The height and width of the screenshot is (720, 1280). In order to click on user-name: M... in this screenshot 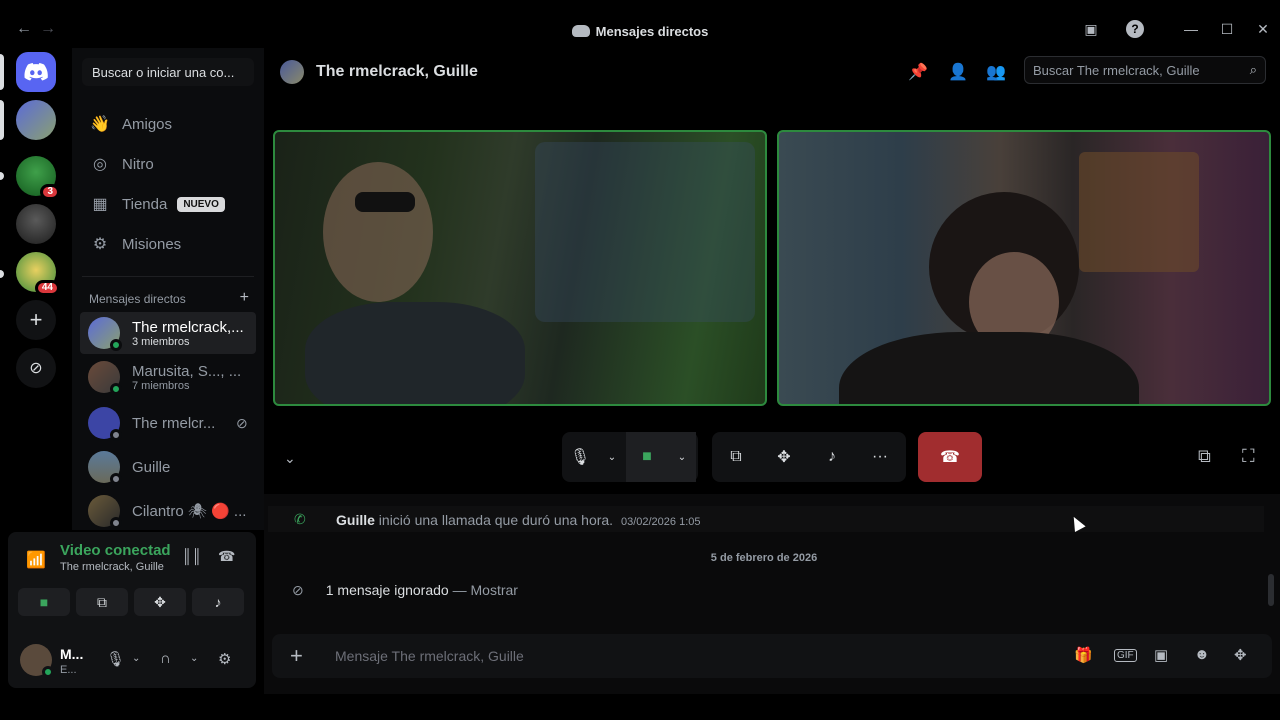, I will do `click(73, 654)`.